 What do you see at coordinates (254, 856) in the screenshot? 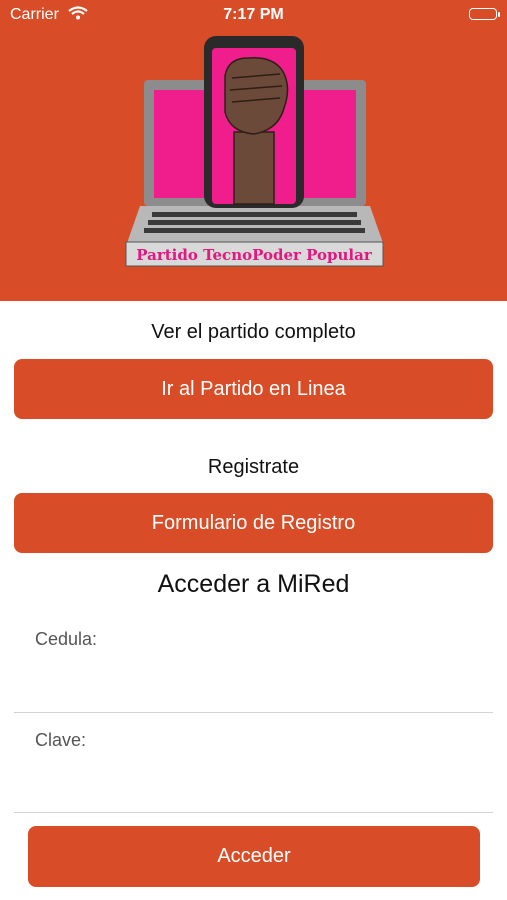
I see `login-submit-button: Acceder` at bounding box center [254, 856].